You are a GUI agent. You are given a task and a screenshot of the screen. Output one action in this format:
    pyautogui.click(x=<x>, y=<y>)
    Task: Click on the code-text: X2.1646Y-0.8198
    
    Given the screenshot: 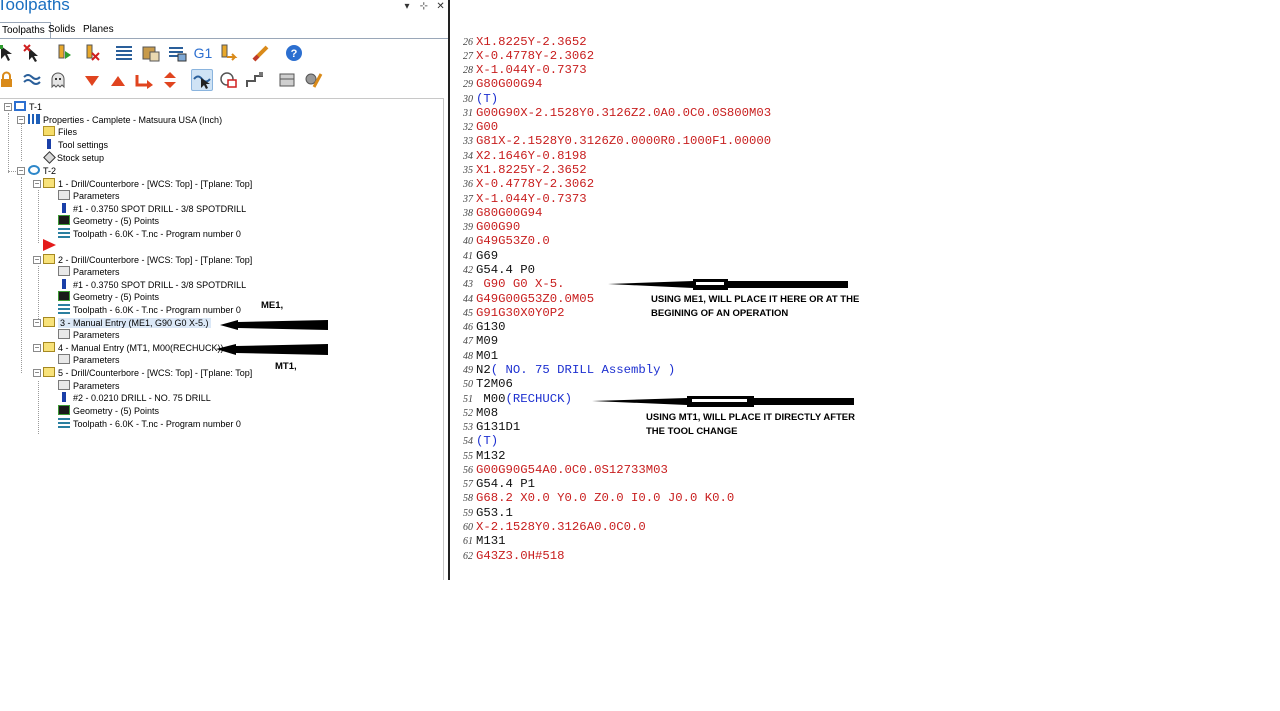 What is the action you would take?
    pyautogui.click(x=531, y=155)
    